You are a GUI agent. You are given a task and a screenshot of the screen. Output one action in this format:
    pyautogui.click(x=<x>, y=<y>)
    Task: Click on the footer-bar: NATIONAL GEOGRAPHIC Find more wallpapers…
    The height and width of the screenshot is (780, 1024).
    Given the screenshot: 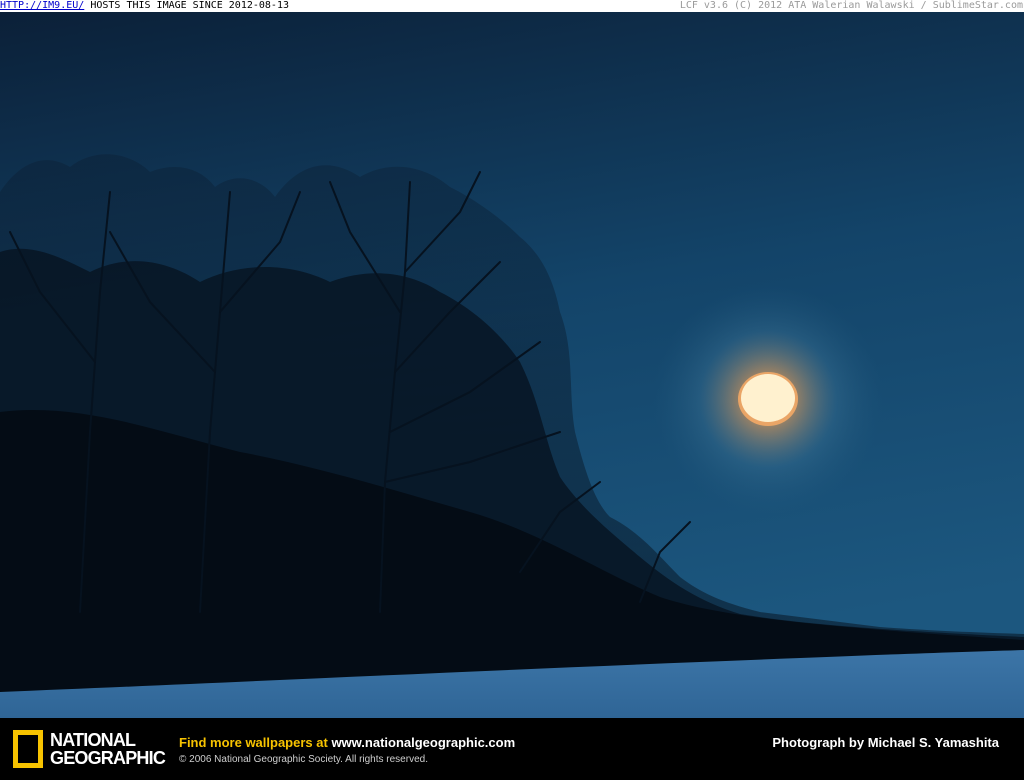 What is the action you would take?
    pyautogui.click(x=512, y=749)
    